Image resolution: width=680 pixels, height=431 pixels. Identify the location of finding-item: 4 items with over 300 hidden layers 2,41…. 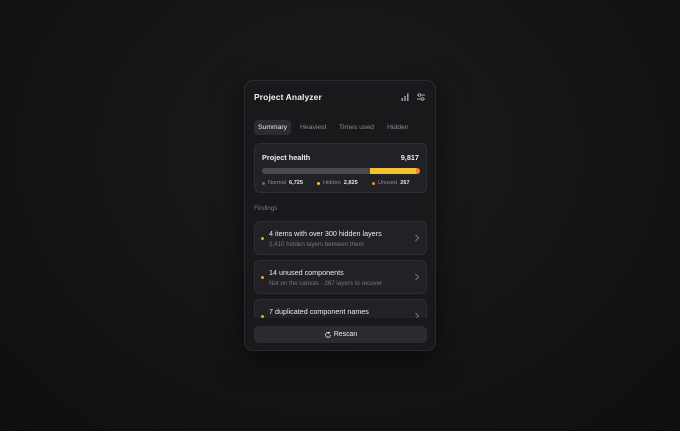
(340, 238).